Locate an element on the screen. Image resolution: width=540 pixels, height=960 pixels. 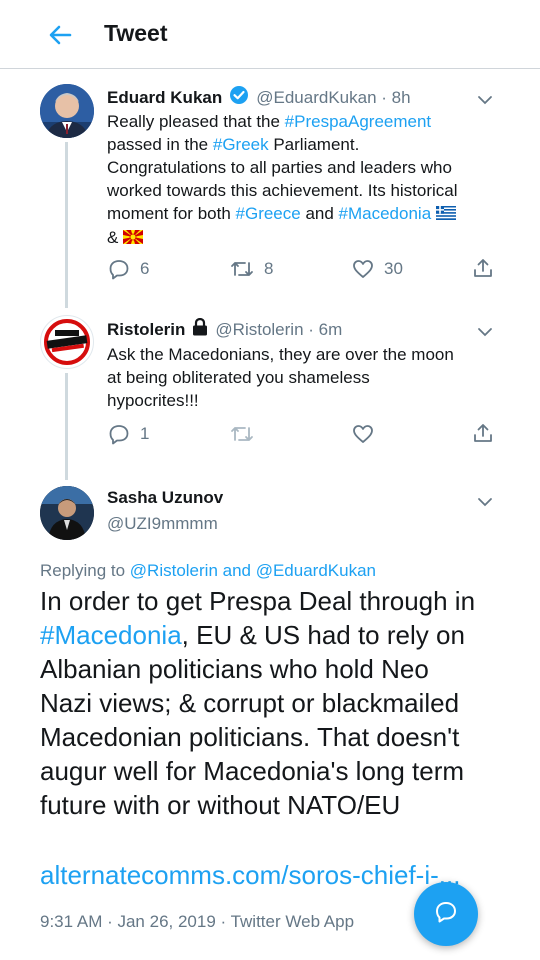
like-button is located at coordinates (363, 436).